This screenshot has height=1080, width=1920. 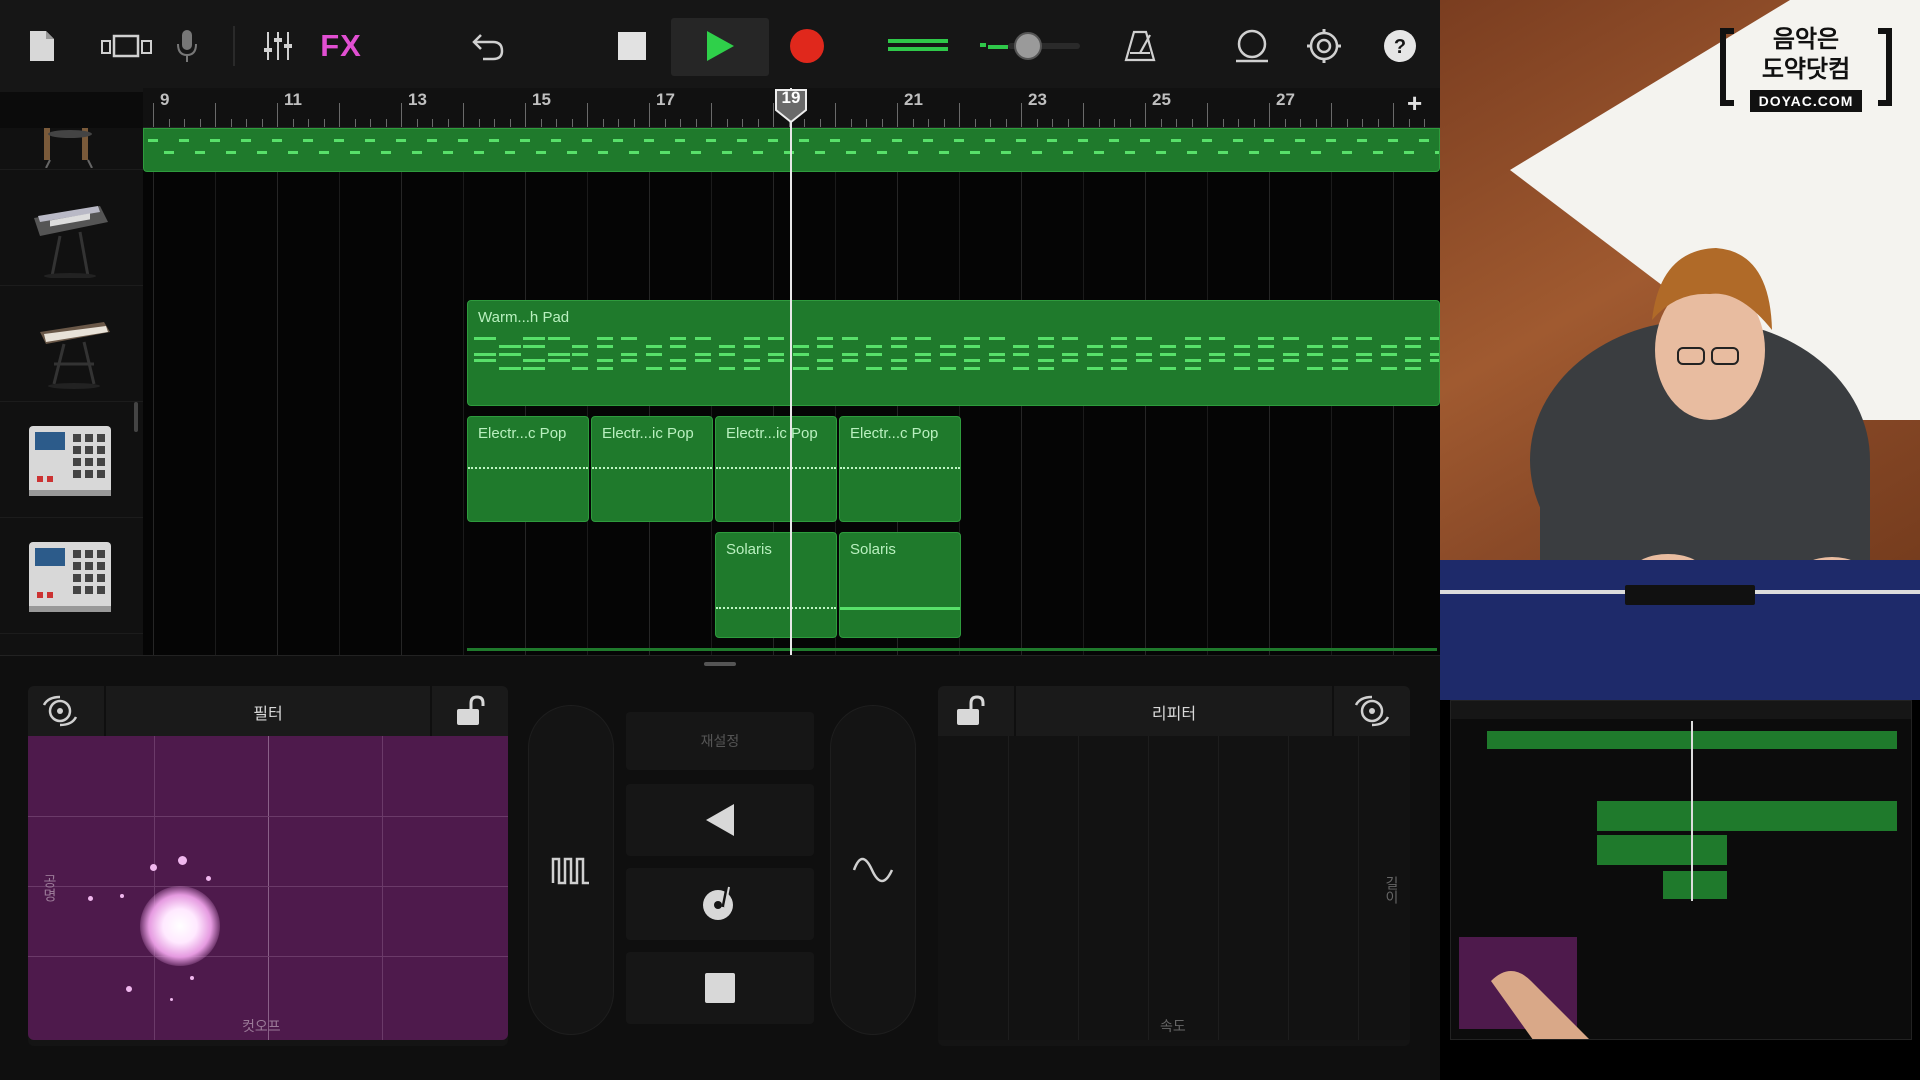 I want to click on drum-machine-icon, so click(x=70, y=461).